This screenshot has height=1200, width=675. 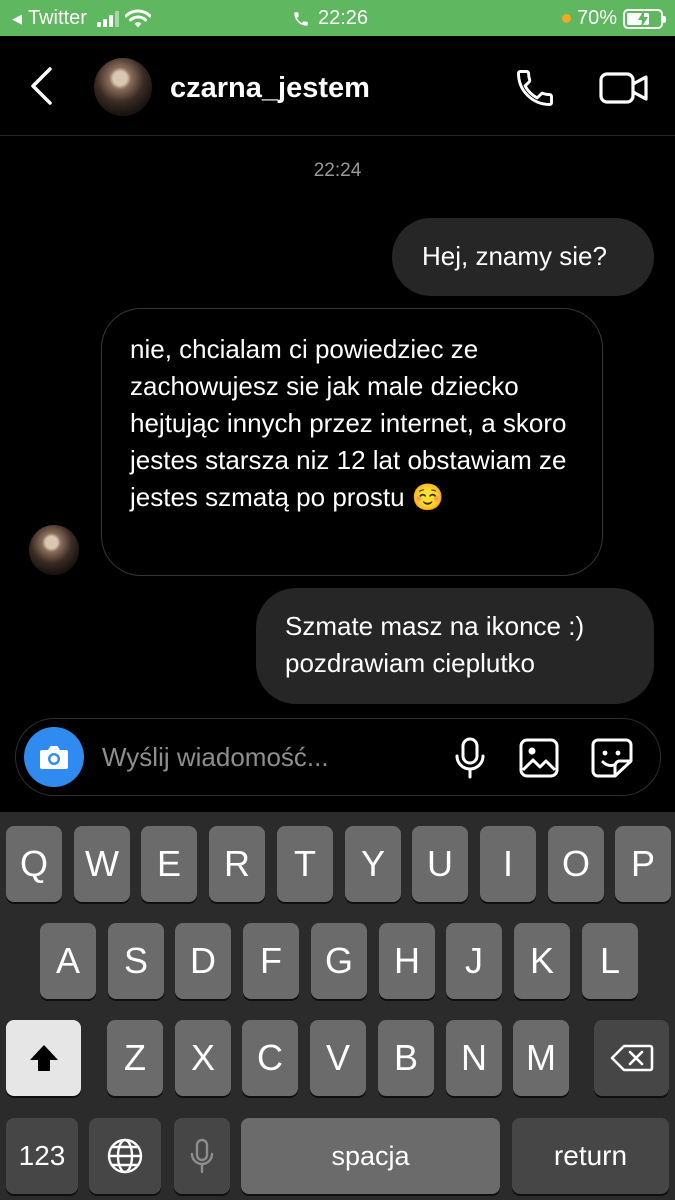 What do you see at coordinates (137, 18) in the screenshot?
I see `wifi-icon` at bounding box center [137, 18].